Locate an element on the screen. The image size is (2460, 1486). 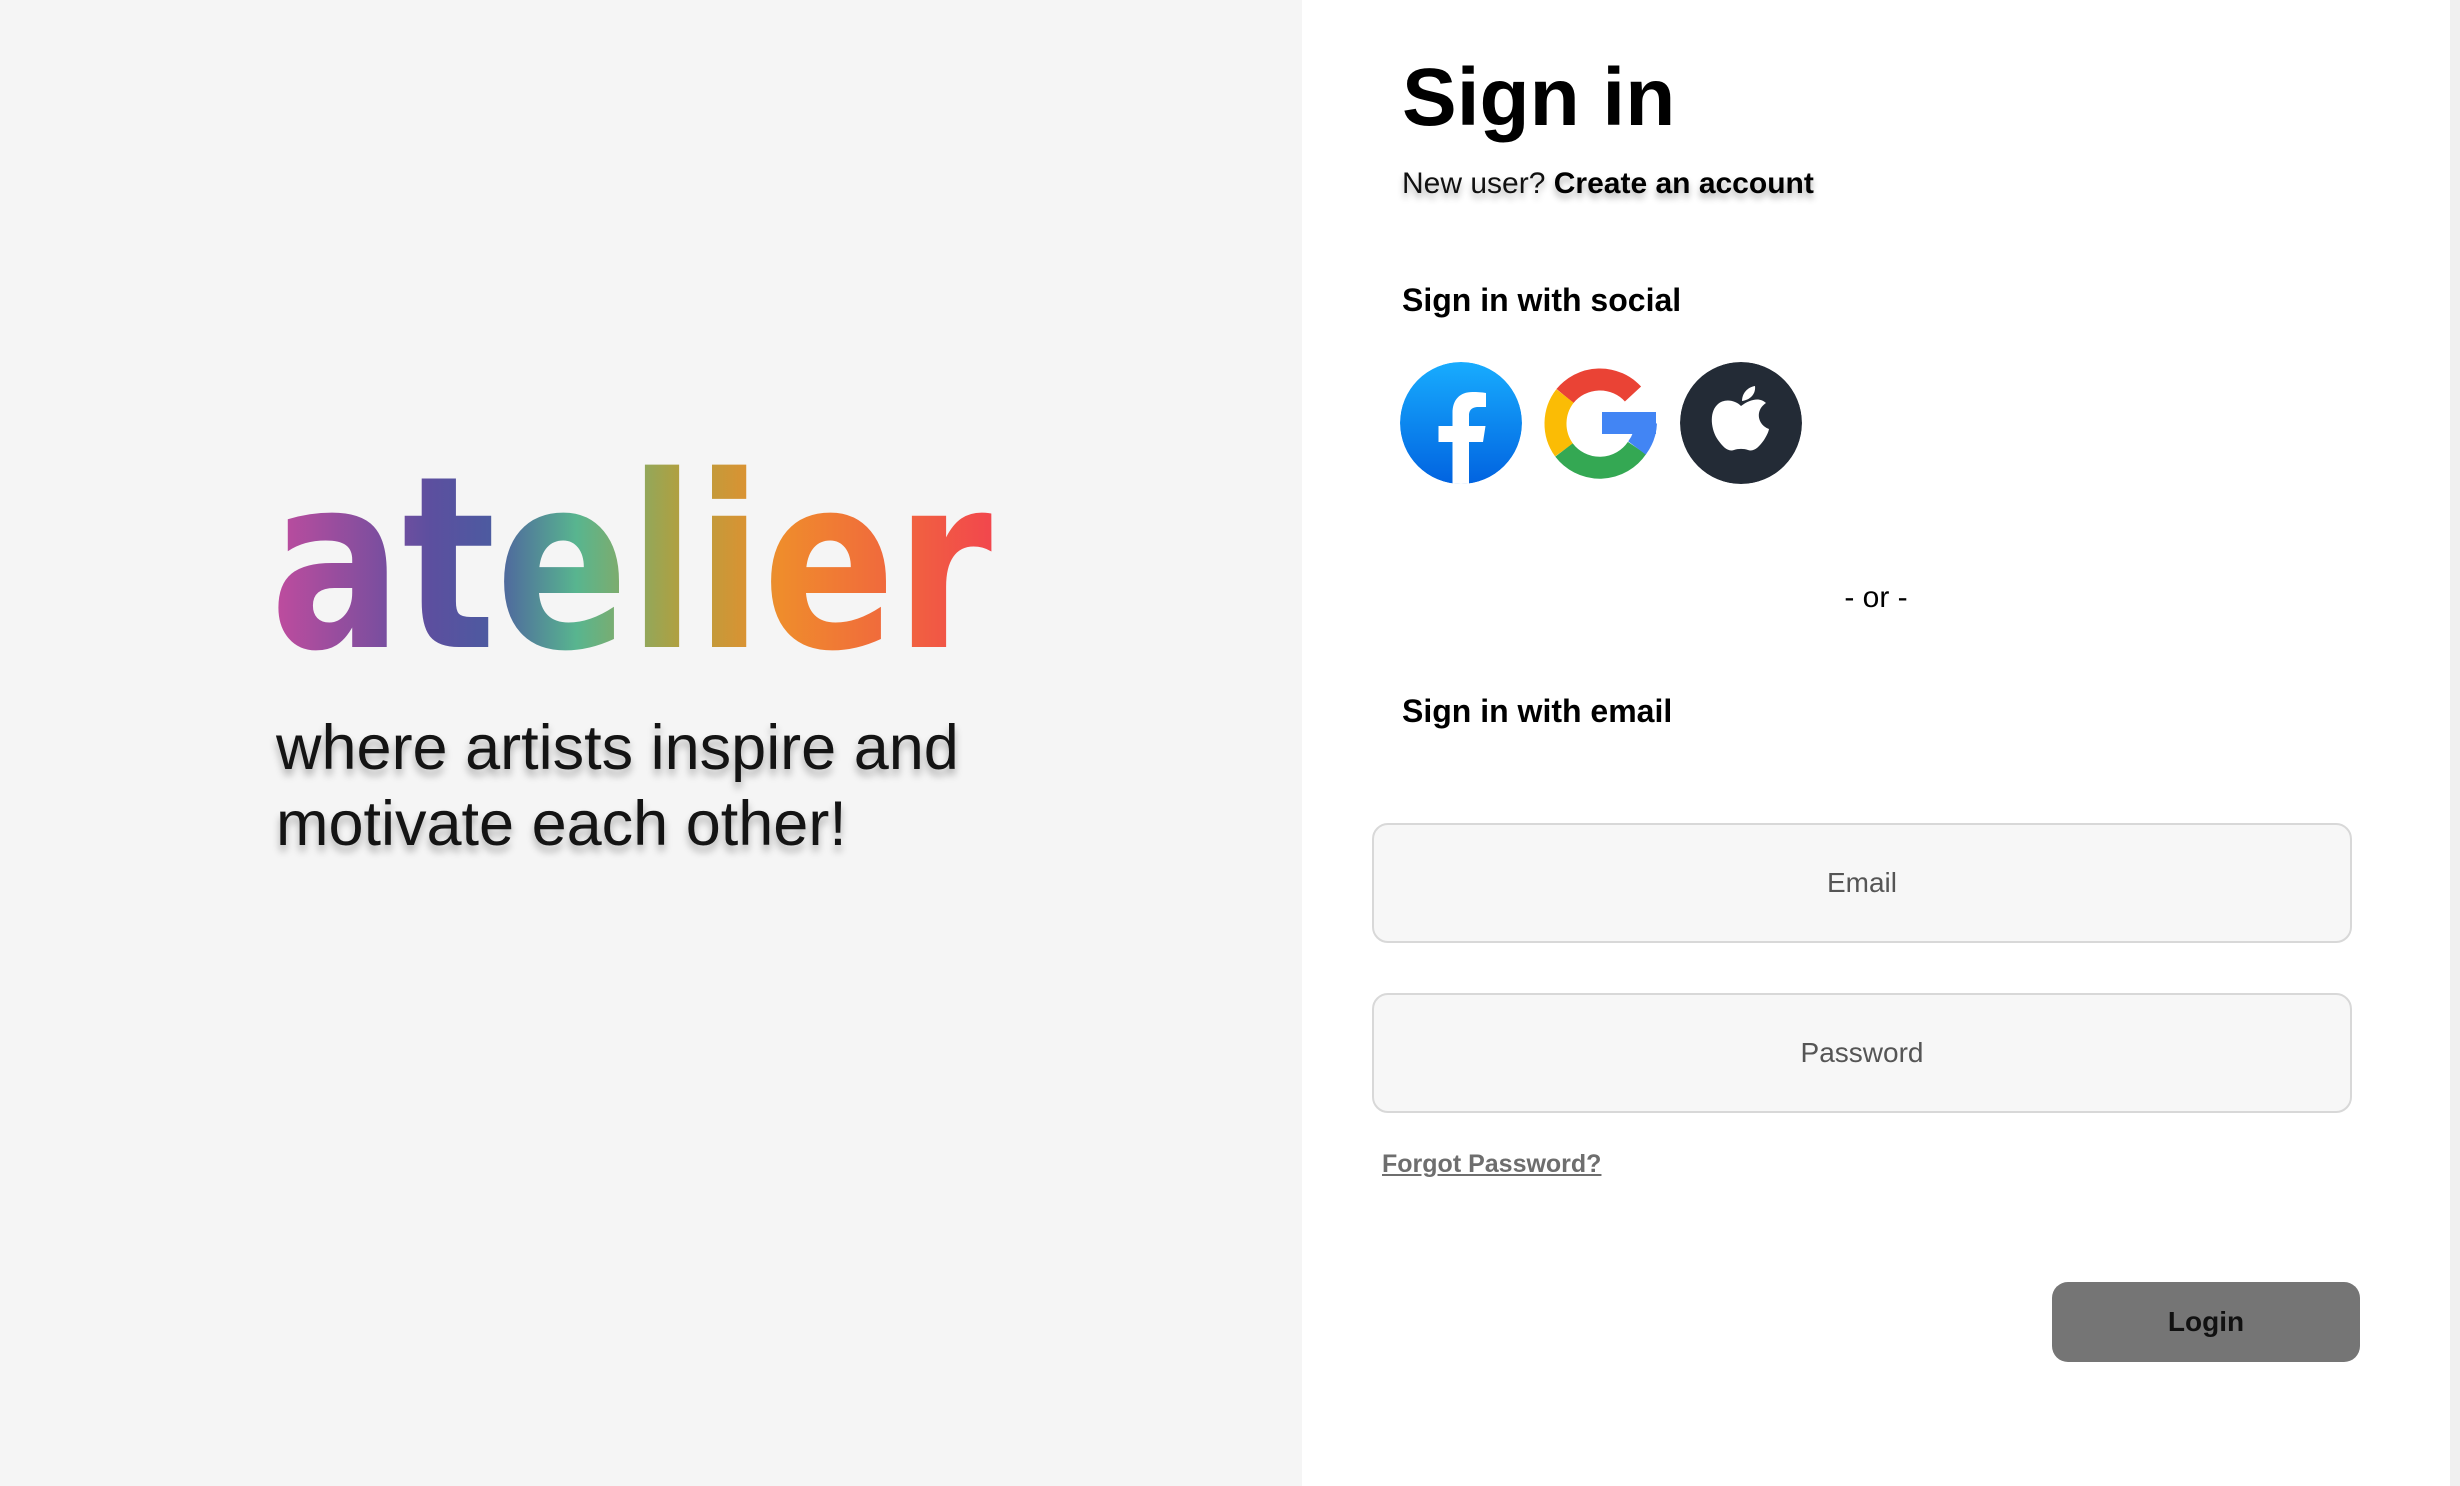
email-heading: Sign in with email is located at coordinates (1537, 711).